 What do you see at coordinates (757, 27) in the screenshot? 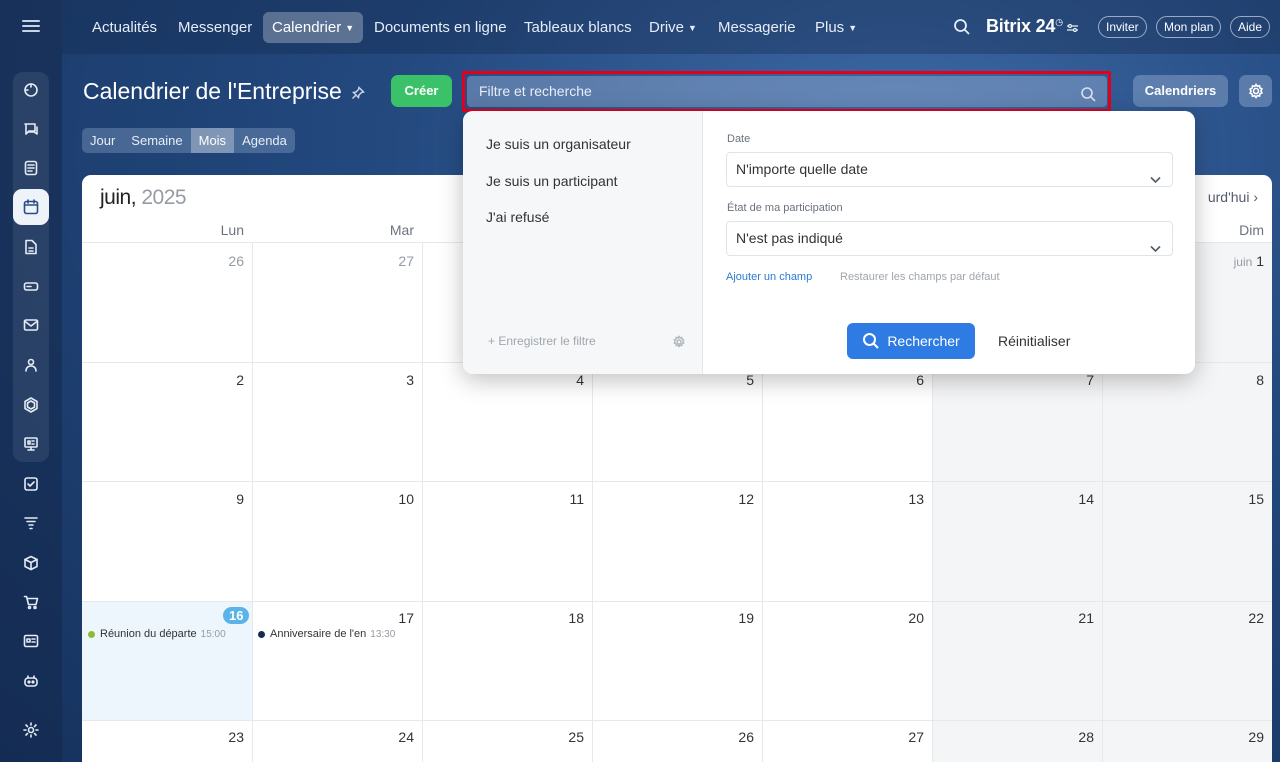
I see `nav-item-messagerie: Messagerie` at bounding box center [757, 27].